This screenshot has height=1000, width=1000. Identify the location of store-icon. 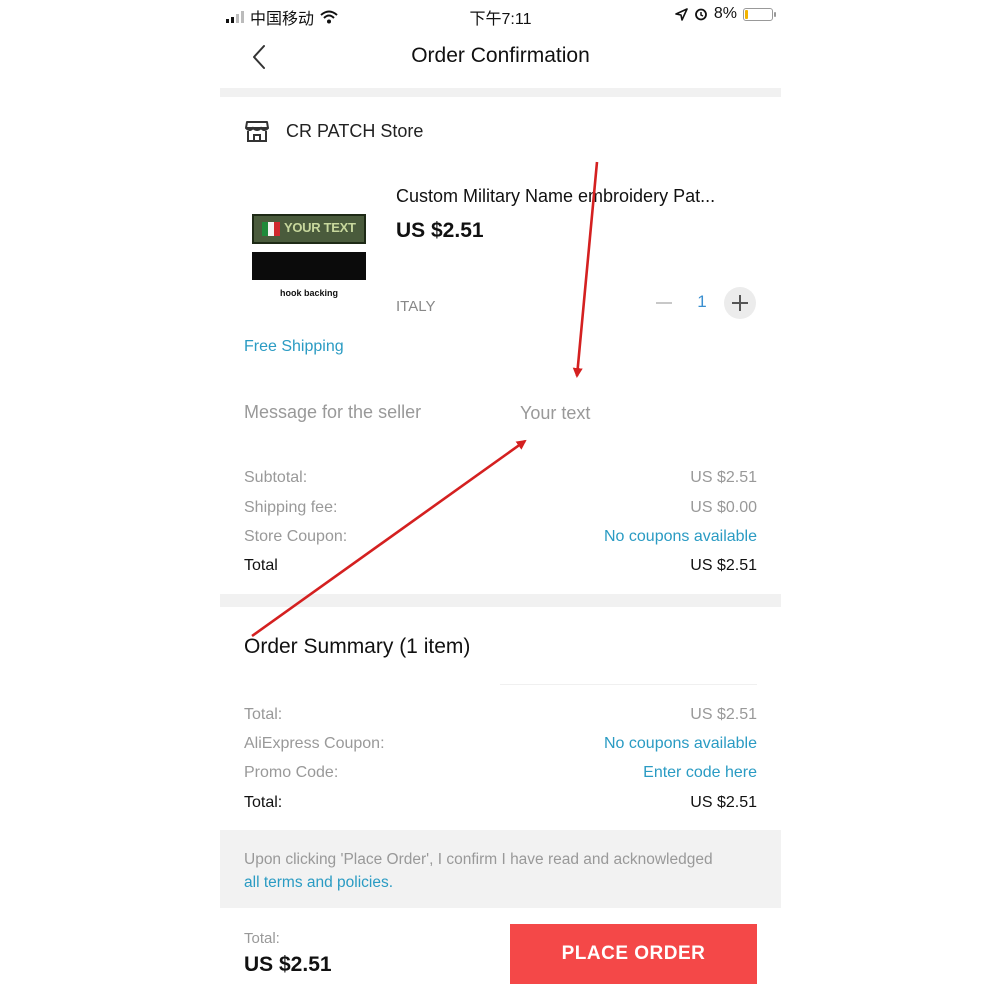
(257, 131).